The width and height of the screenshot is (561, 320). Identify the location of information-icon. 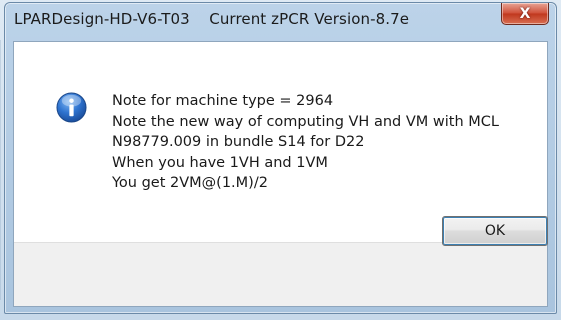
(71, 107).